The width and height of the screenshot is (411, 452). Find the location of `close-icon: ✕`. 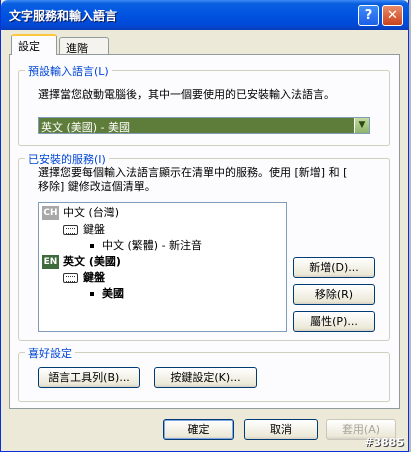

close-icon: ✕ is located at coordinates (392, 15).